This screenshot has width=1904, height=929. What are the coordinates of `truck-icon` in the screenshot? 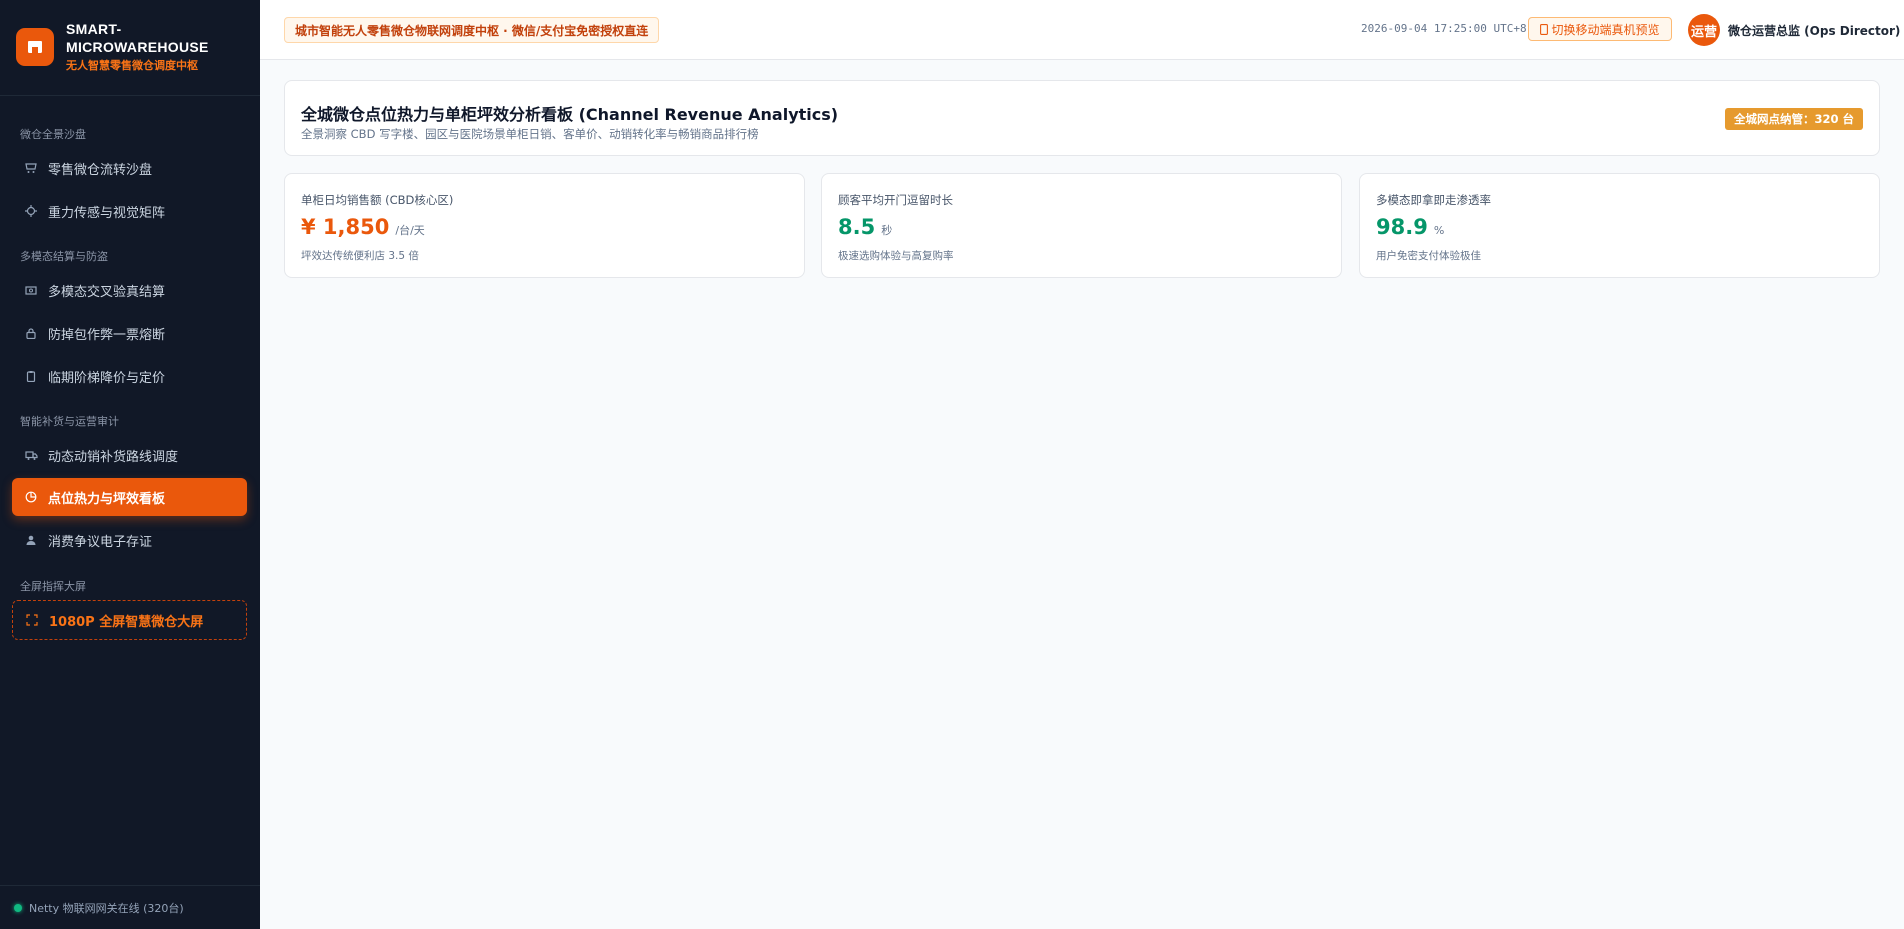 It's located at (31, 455).